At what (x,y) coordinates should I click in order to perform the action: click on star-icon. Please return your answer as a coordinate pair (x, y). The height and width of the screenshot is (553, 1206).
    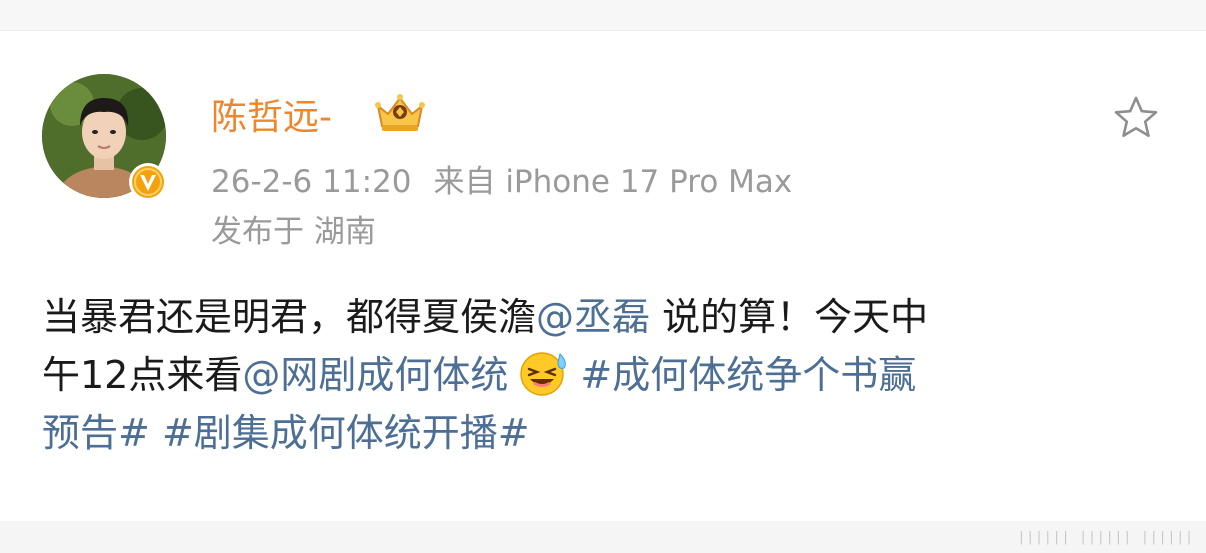
    Looking at the image, I should click on (1136, 118).